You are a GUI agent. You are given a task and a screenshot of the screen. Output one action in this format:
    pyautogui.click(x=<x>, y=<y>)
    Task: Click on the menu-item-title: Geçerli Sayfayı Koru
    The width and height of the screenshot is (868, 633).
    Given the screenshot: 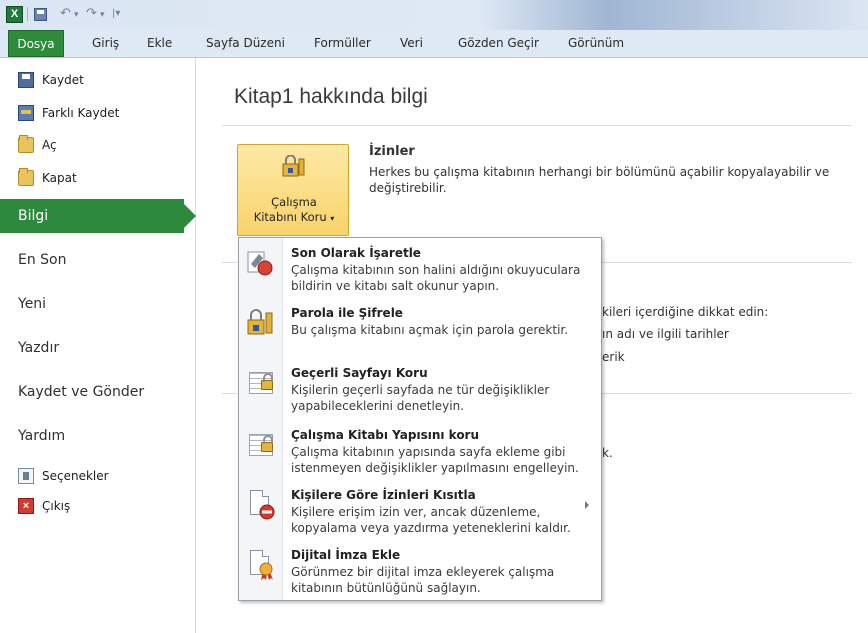 What is the action you would take?
    pyautogui.click(x=359, y=373)
    